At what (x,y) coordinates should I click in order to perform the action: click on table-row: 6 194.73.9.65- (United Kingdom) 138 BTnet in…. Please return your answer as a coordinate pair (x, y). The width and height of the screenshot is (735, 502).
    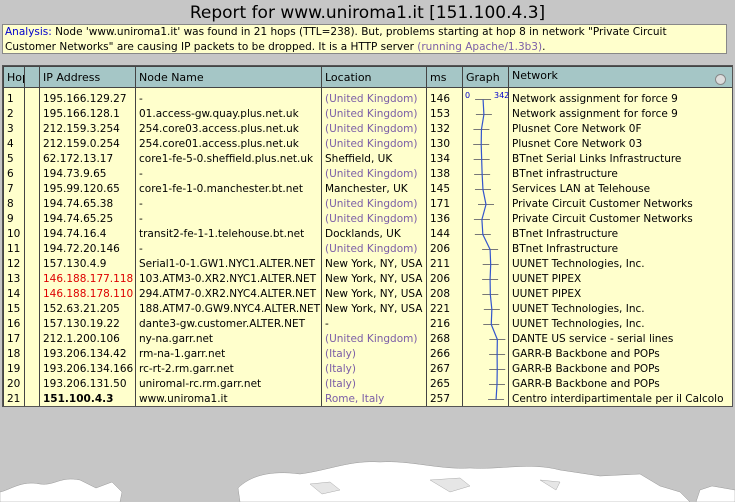
    Looking at the image, I should click on (367, 174).